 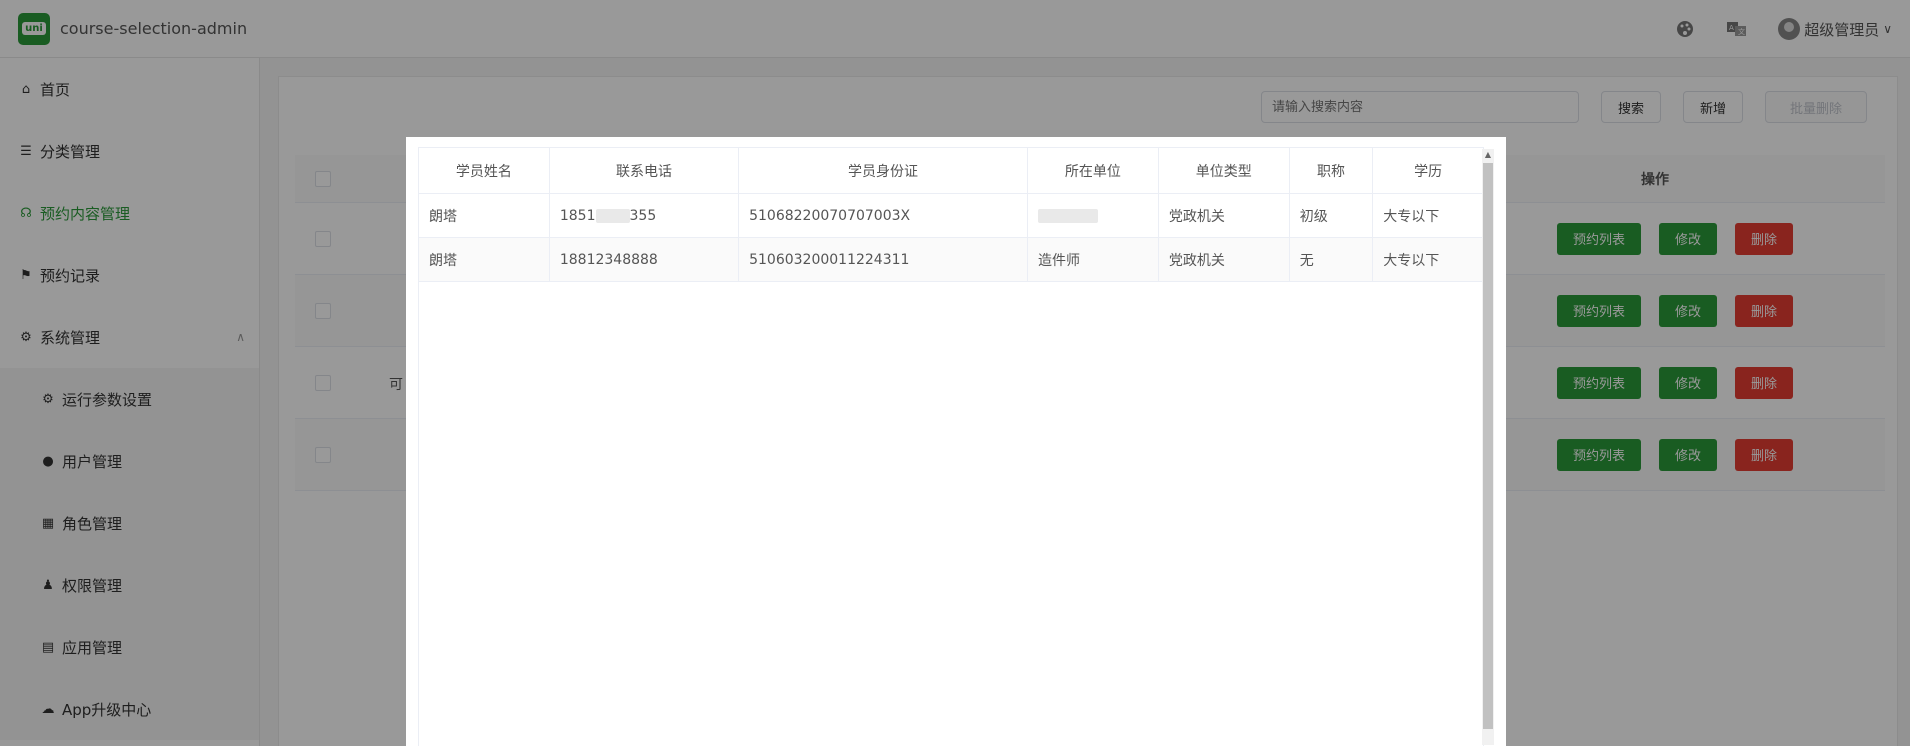 What do you see at coordinates (644, 259) in the screenshot?
I see `cell-phone: 18812348888` at bounding box center [644, 259].